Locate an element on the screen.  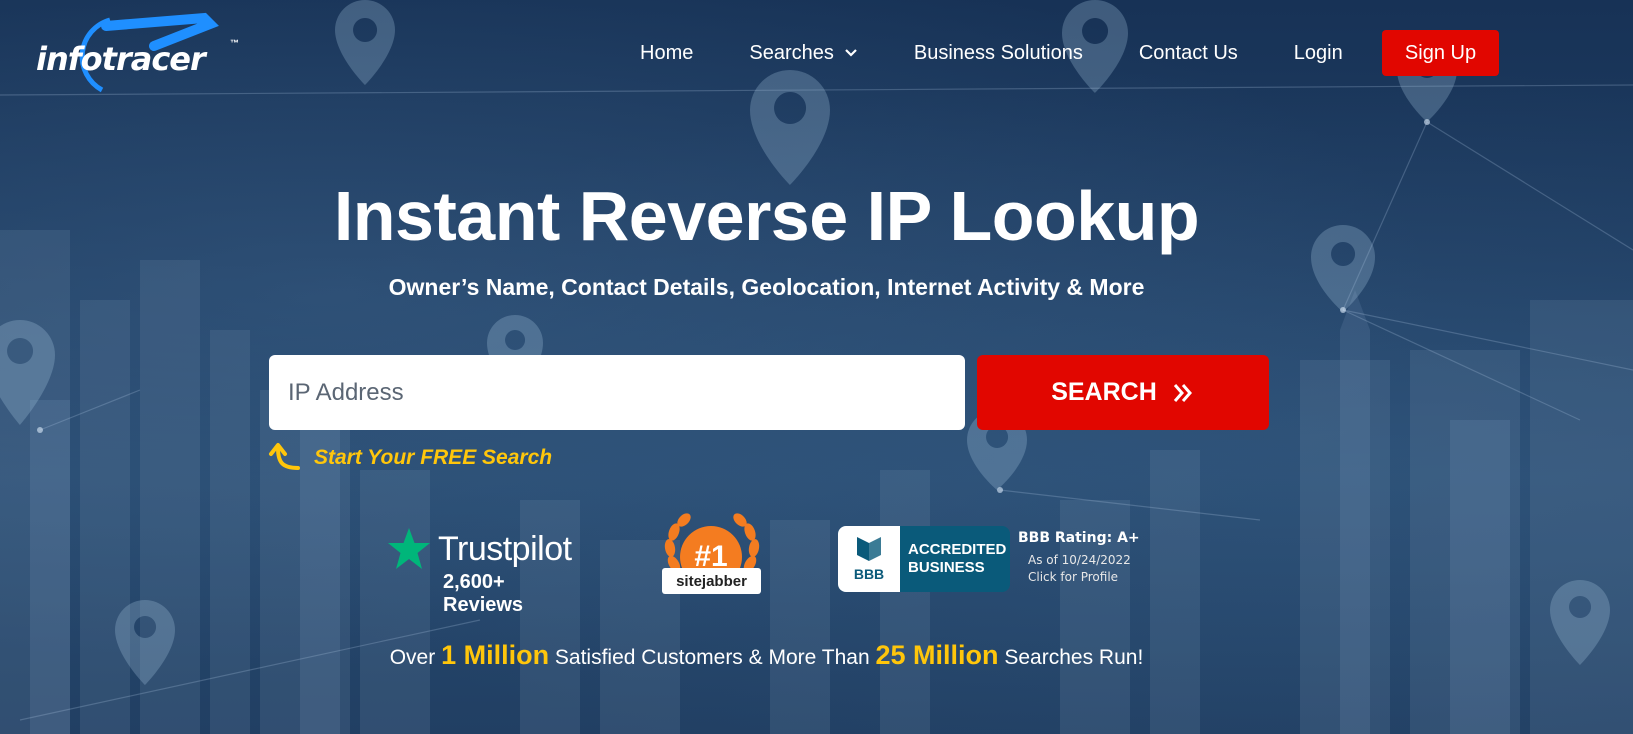
stats-middle: Satisfied Customers & More Than is located at coordinates (712, 657).